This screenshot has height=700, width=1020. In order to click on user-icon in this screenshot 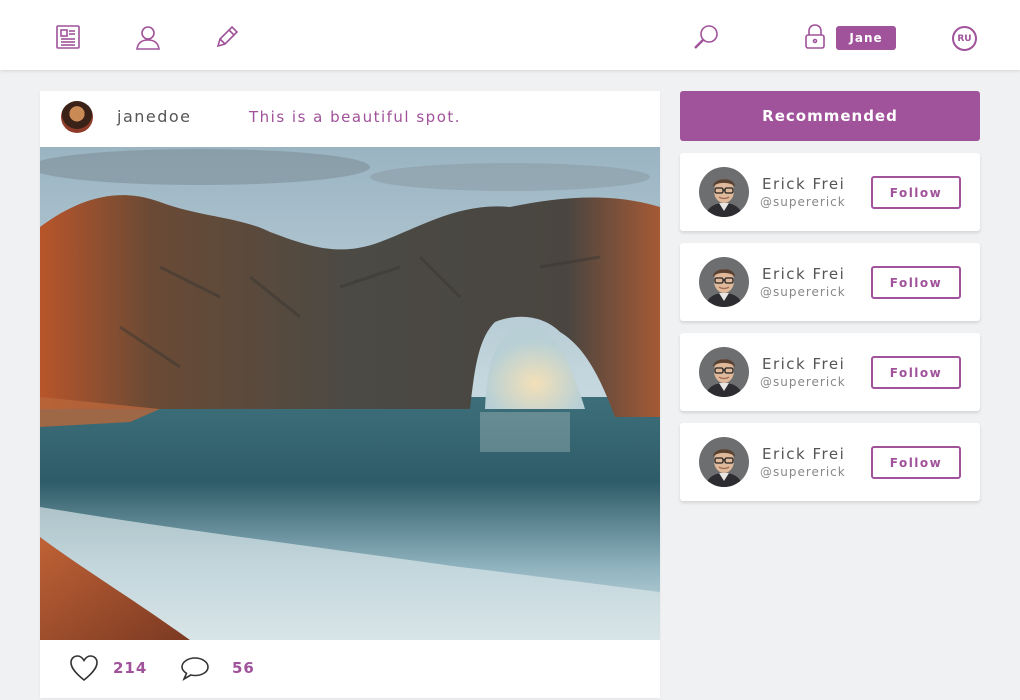, I will do `click(148, 37)`.